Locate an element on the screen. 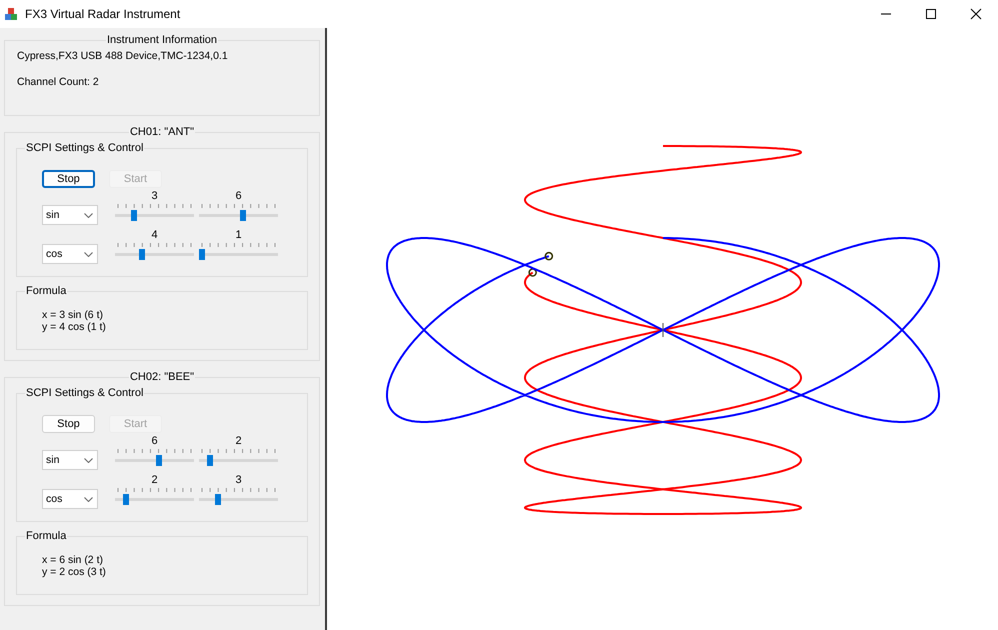 This screenshot has height=630, width=998. window-title: FX3 Virtual Radar Instrument is located at coordinates (102, 14).